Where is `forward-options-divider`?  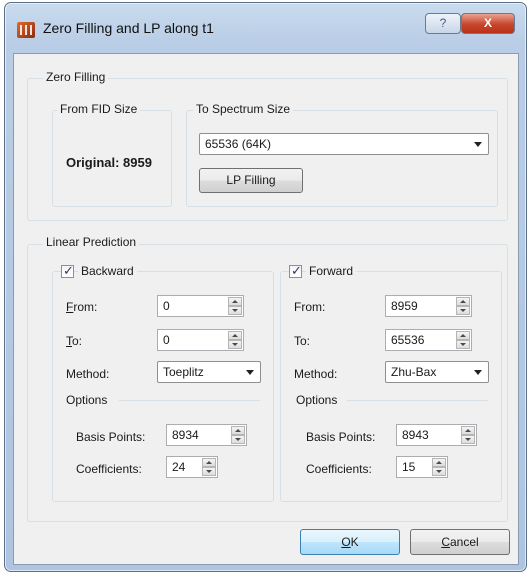 forward-options-divider is located at coordinates (417, 400).